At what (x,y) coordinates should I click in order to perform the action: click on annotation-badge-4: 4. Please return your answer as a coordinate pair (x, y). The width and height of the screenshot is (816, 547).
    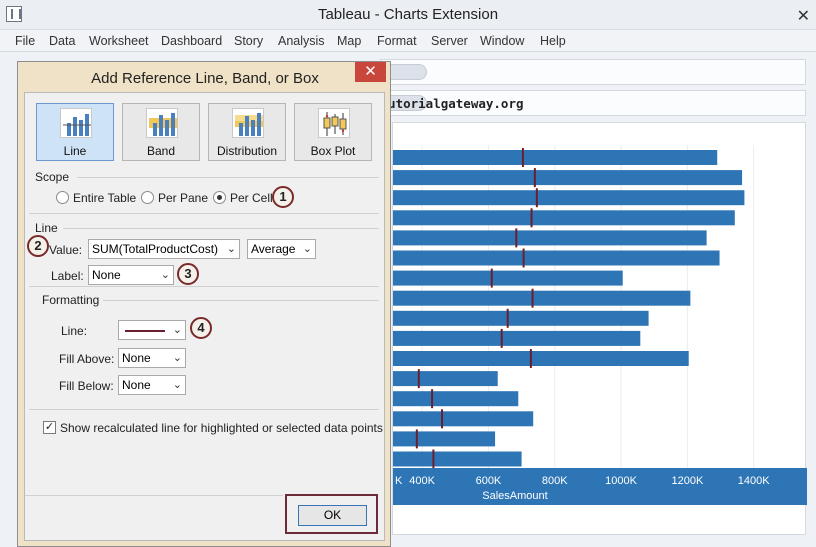
    Looking at the image, I should click on (201, 328).